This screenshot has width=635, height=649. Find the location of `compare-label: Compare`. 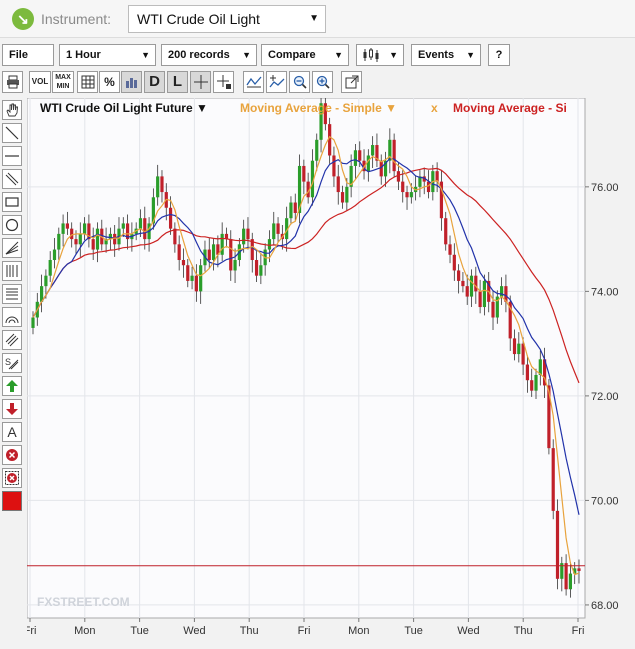

compare-label: Compare is located at coordinates (292, 55).